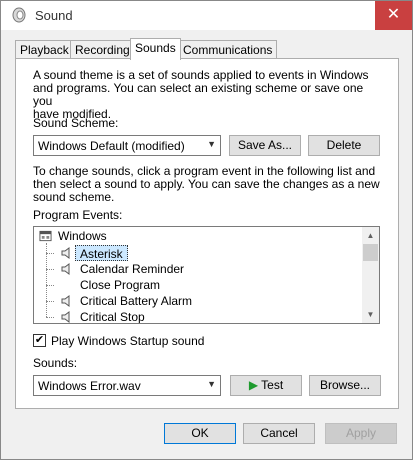 This screenshot has width=413, height=460. I want to click on list-item: Critical Battery Alarm, so click(136, 301).